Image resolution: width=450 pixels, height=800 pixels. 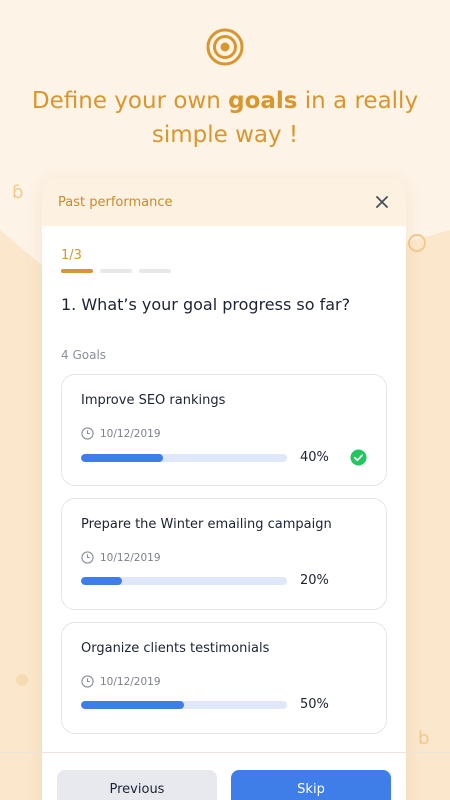 I want to click on footer-divider, so click(x=225, y=752).